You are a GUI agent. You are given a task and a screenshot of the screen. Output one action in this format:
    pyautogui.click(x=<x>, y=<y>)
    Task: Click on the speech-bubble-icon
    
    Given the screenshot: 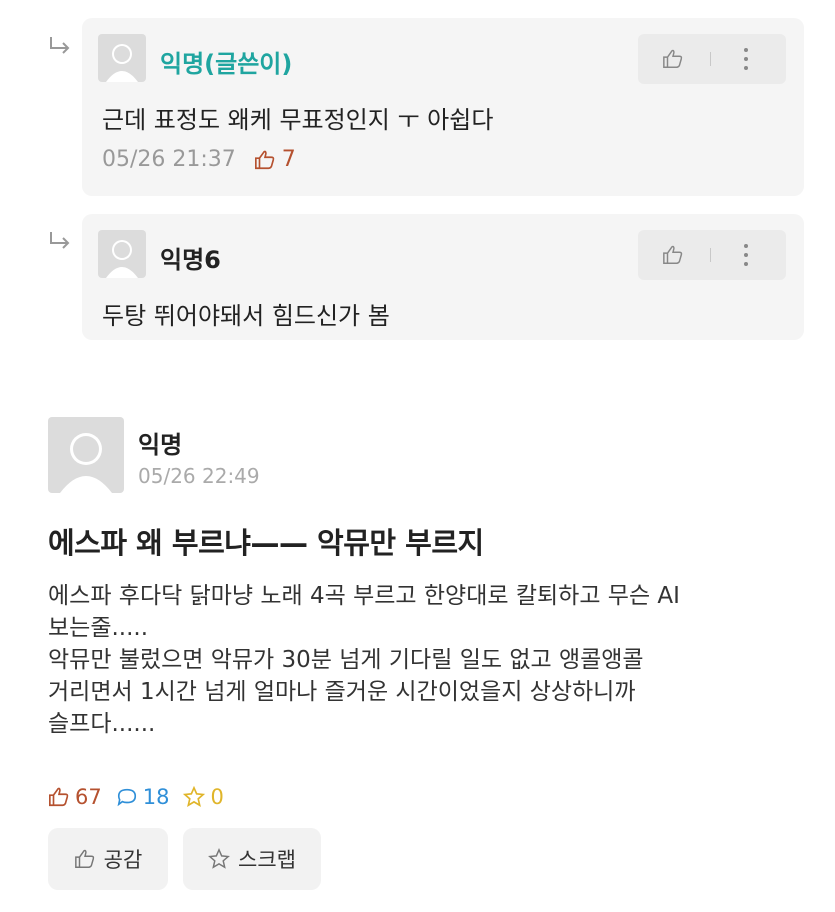 What is the action you would take?
    pyautogui.click(x=126, y=797)
    